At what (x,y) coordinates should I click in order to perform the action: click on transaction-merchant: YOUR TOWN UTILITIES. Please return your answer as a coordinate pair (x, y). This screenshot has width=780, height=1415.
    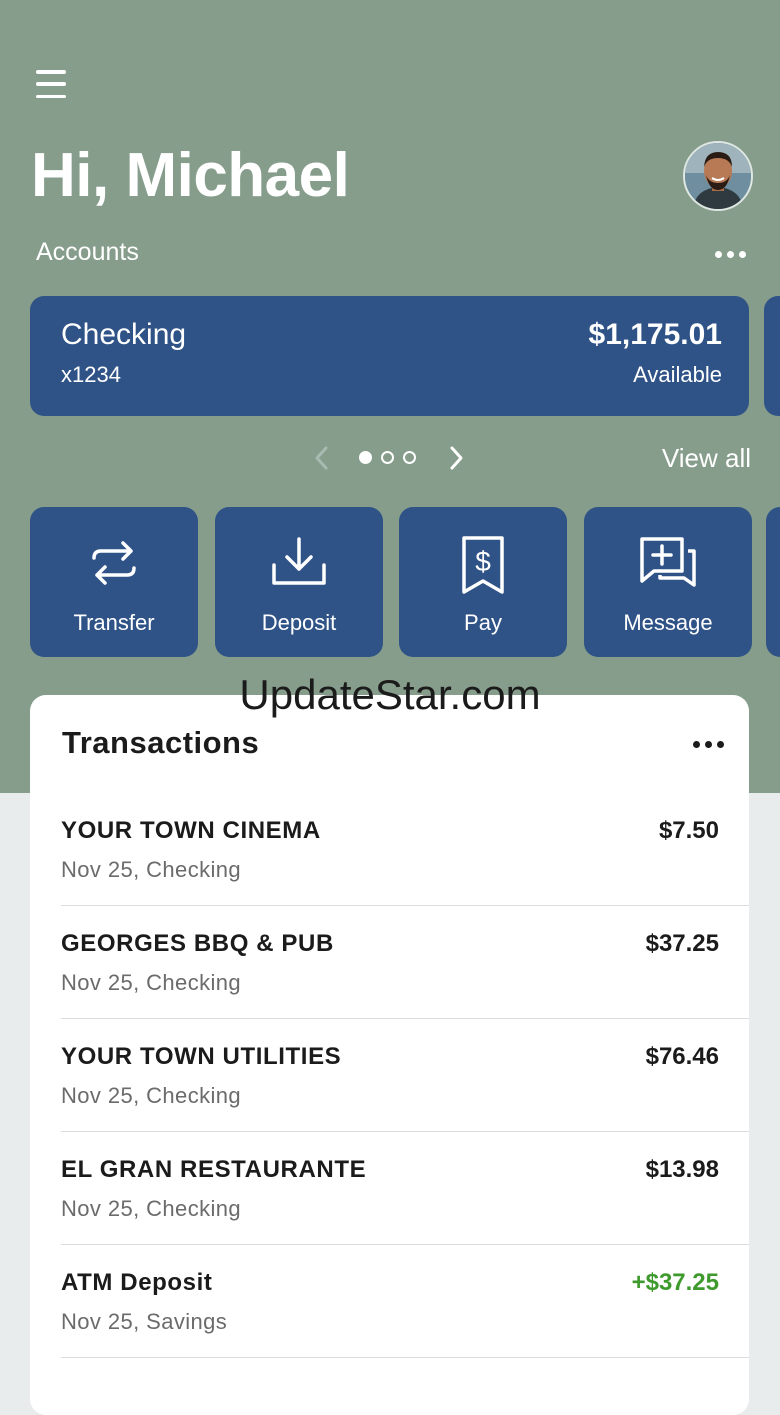
    Looking at the image, I should click on (201, 1056).